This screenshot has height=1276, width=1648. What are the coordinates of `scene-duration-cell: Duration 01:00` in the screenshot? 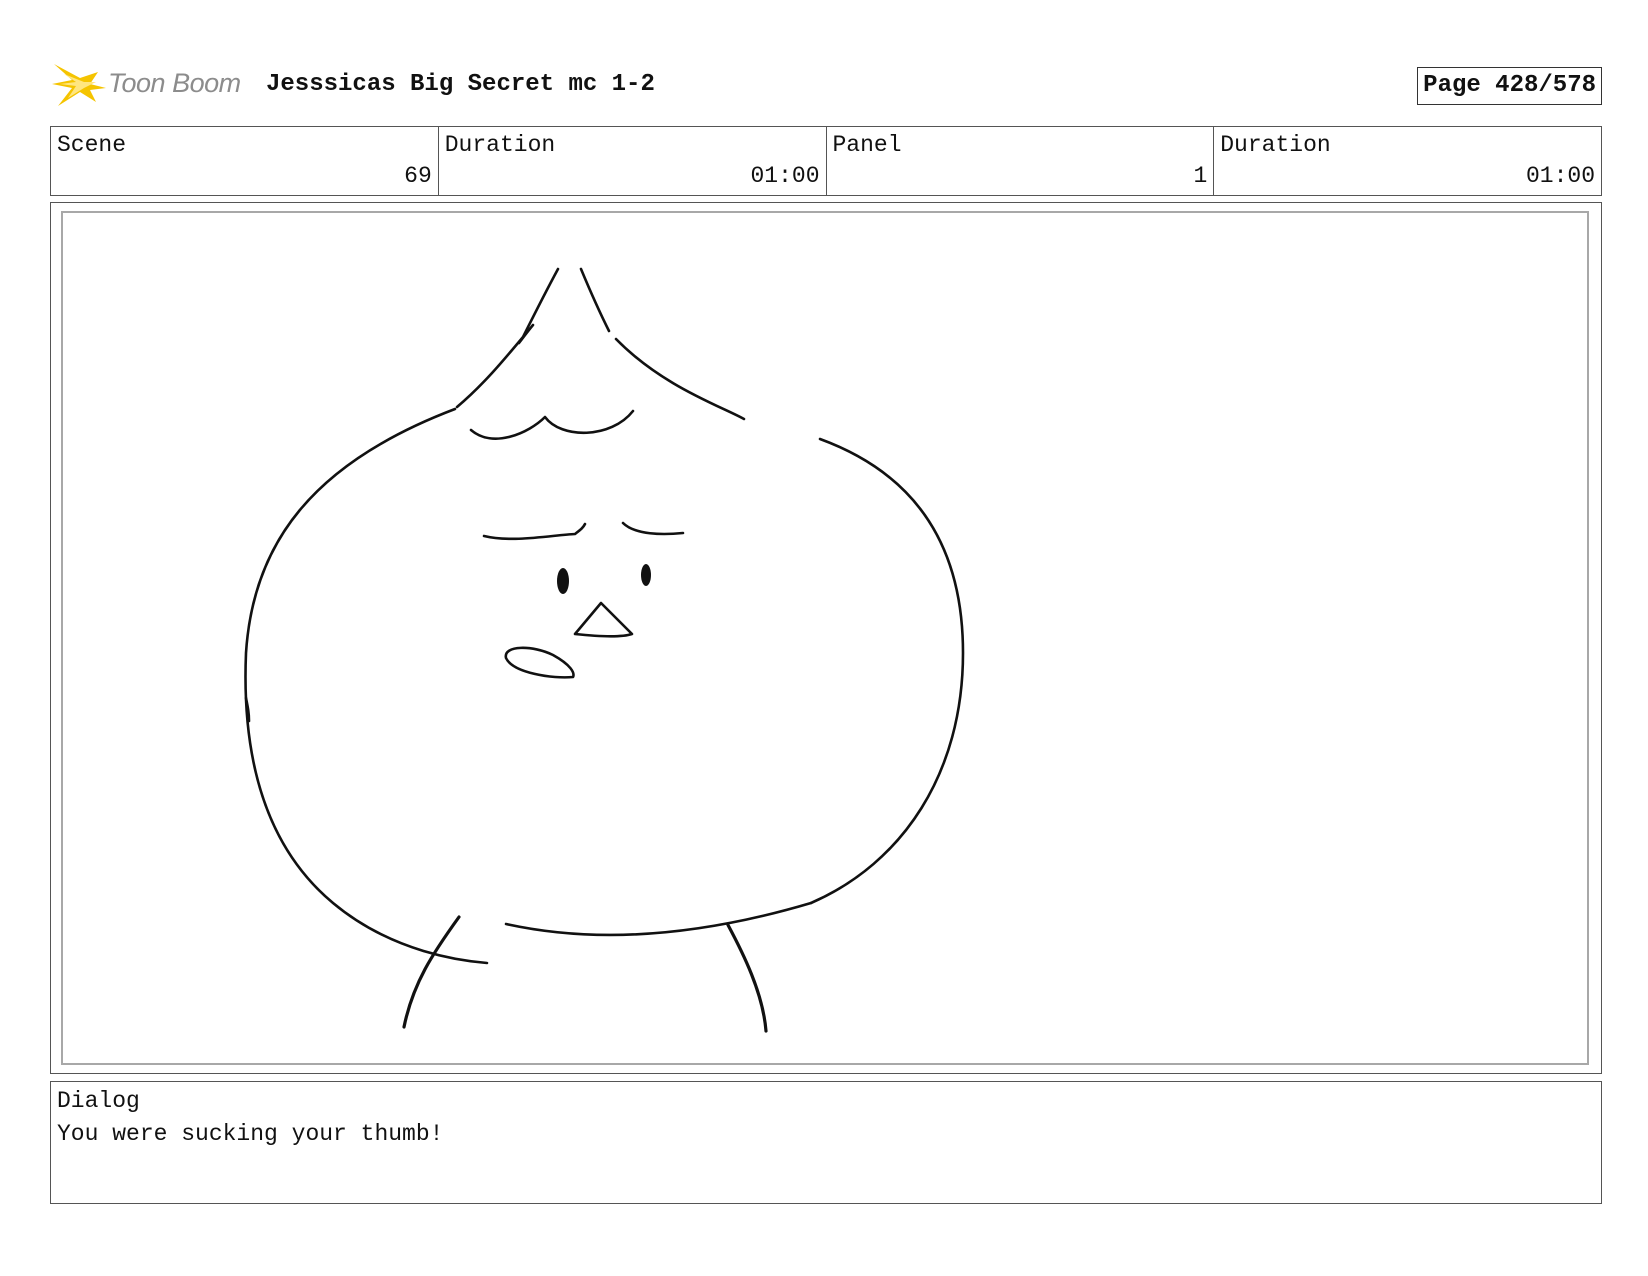 It's located at (633, 161).